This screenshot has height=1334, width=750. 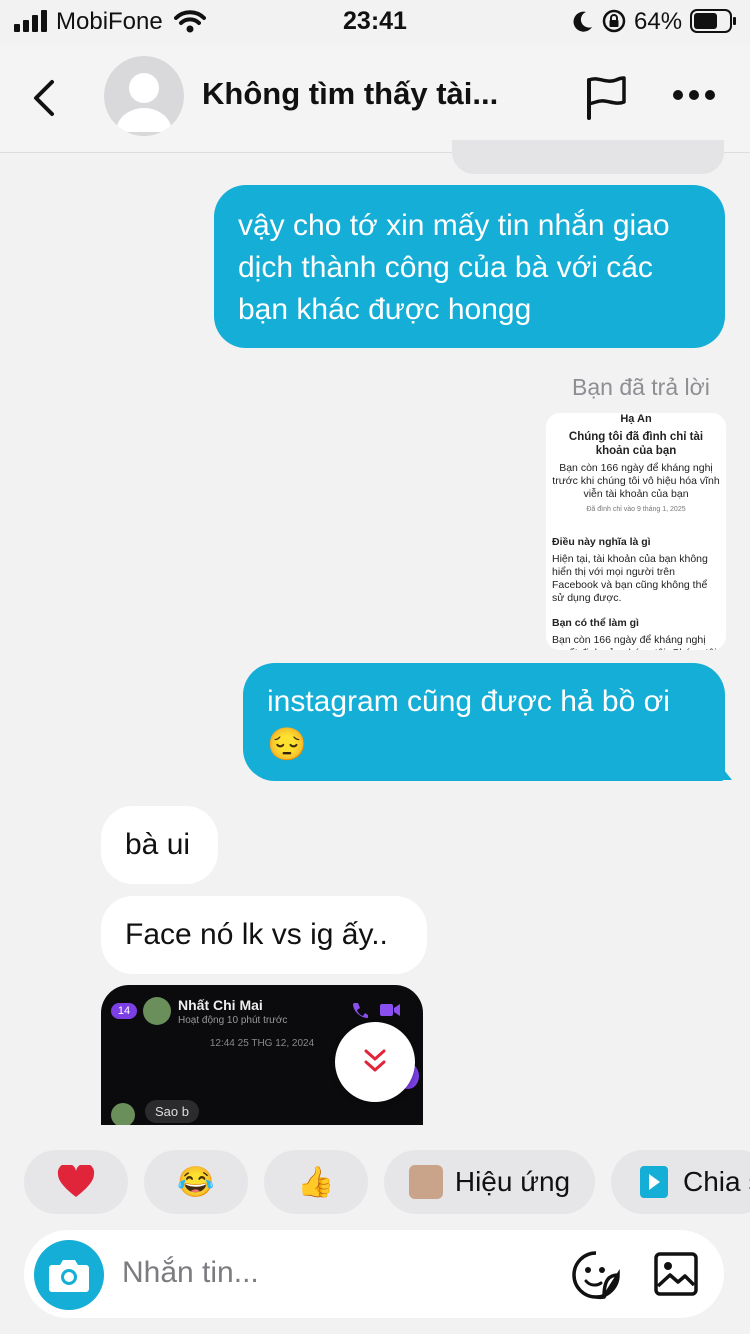 I want to click on camera-icon, so click(x=69, y=1276).